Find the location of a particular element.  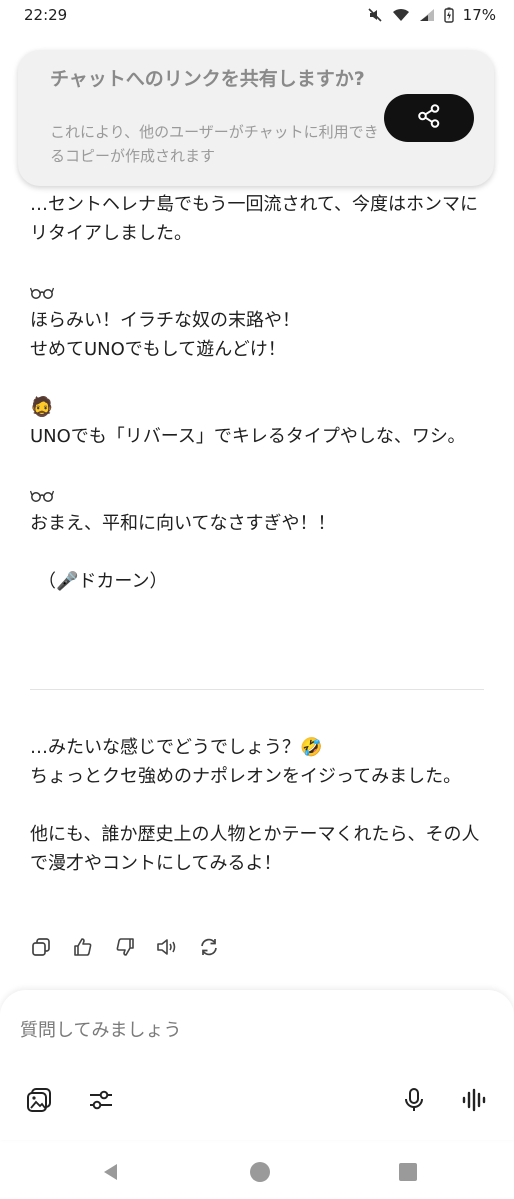

prompt-input: 質問してみましょう is located at coordinates (100, 1029).